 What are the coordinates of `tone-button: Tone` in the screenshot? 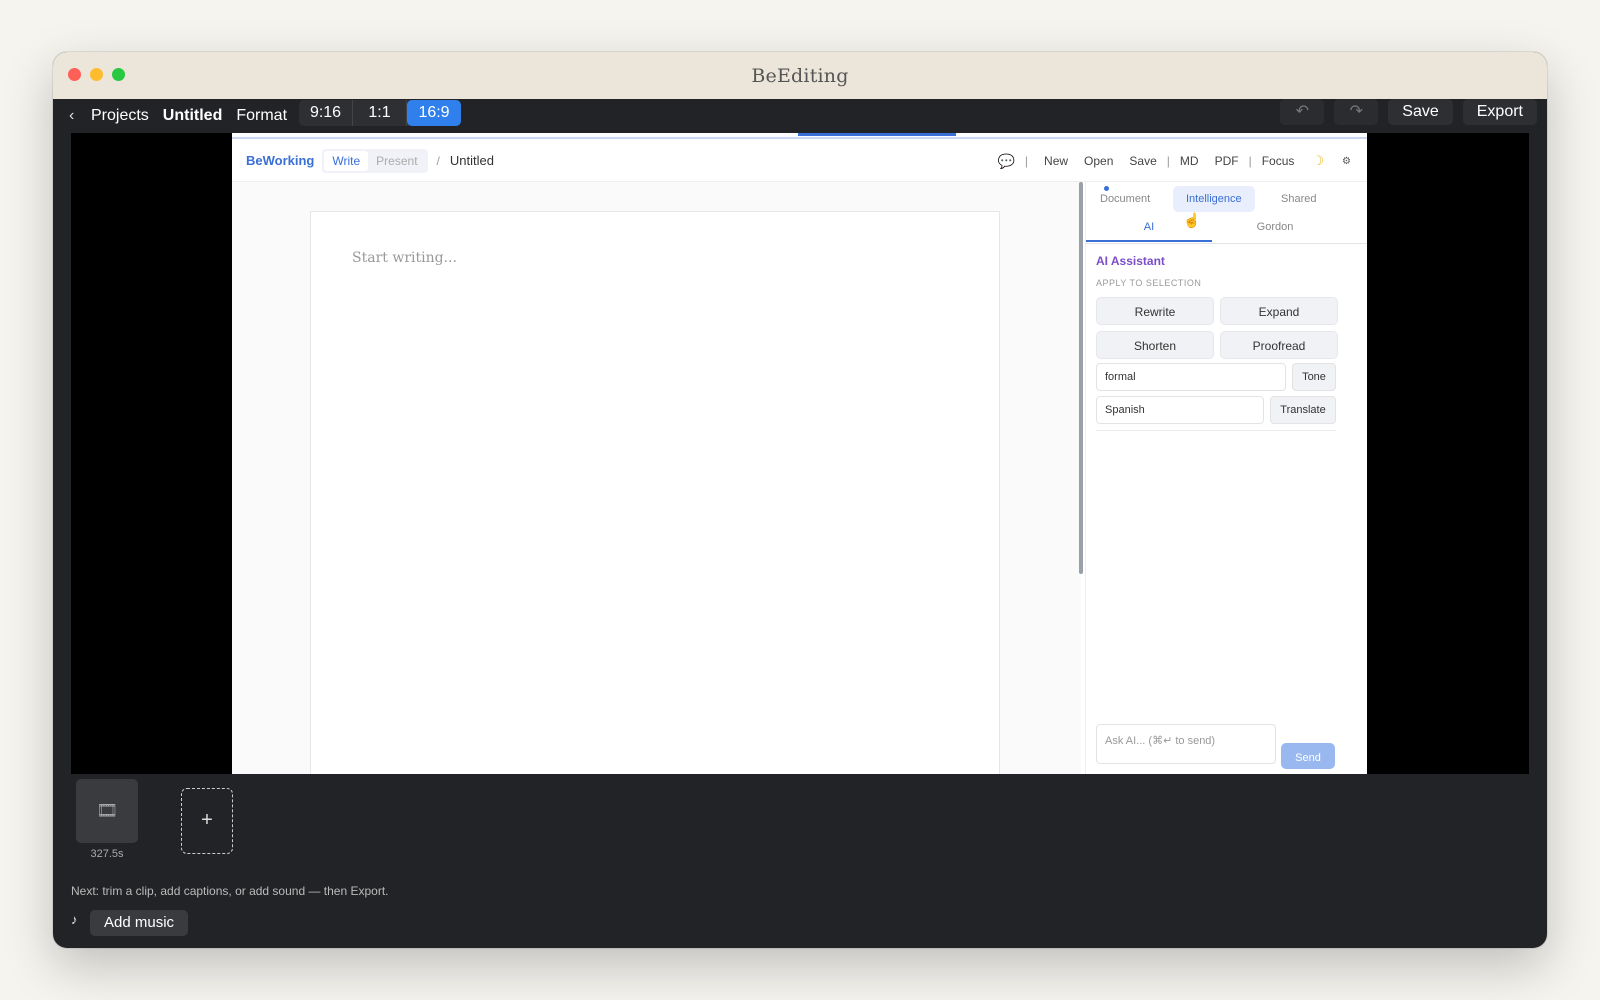 It's located at (1314, 377).